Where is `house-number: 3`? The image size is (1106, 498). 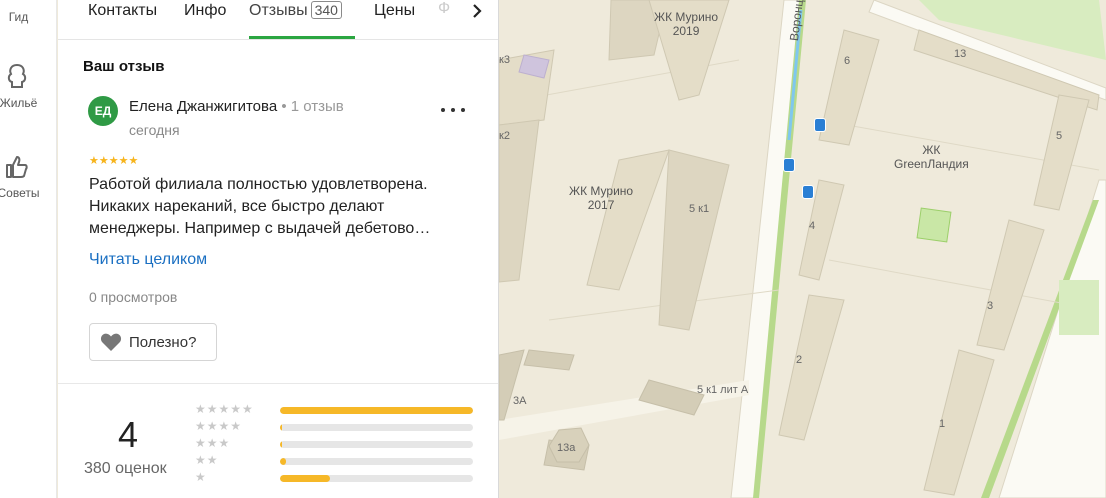 house-number: 3 is located at coordinates (990, 306).